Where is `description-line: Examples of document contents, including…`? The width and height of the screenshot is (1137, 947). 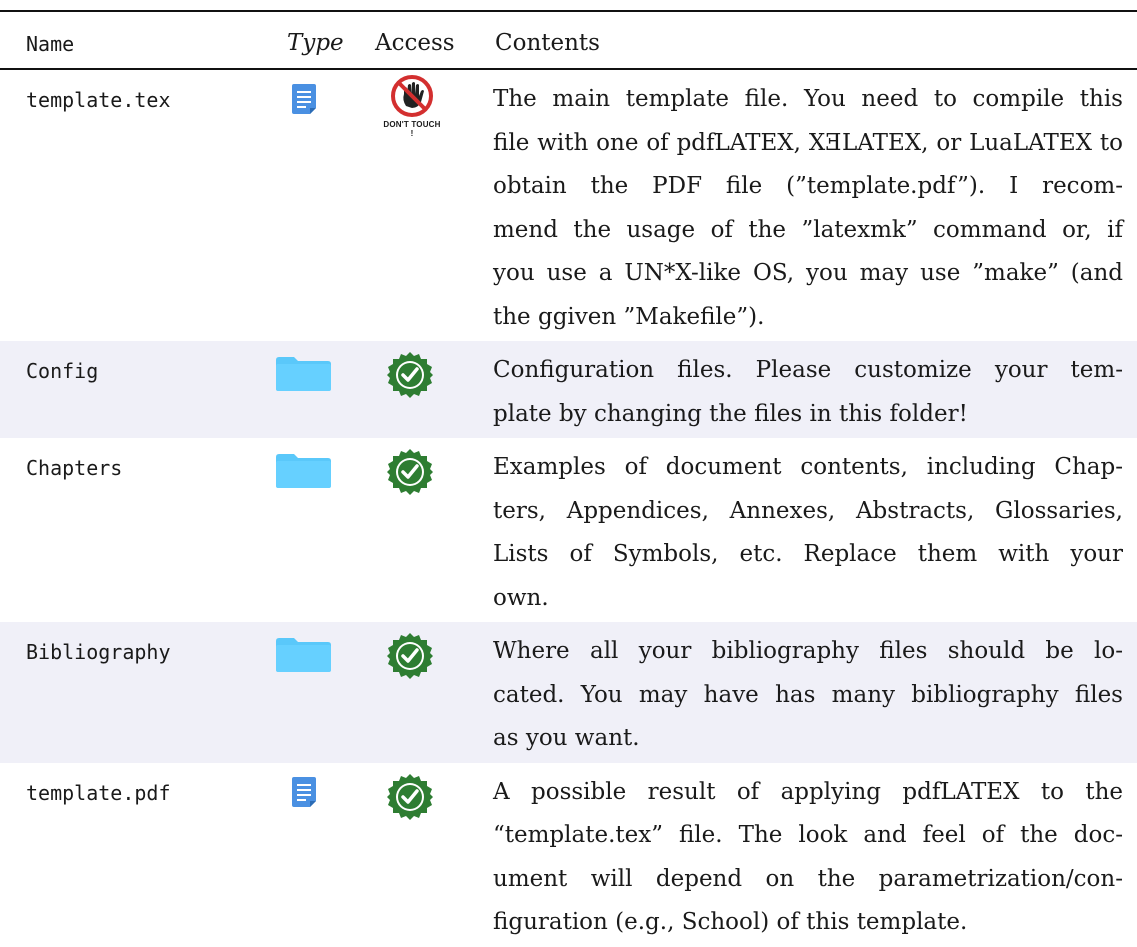
description-line: Examples of document contents, including… is located at coordinates (808, 467).